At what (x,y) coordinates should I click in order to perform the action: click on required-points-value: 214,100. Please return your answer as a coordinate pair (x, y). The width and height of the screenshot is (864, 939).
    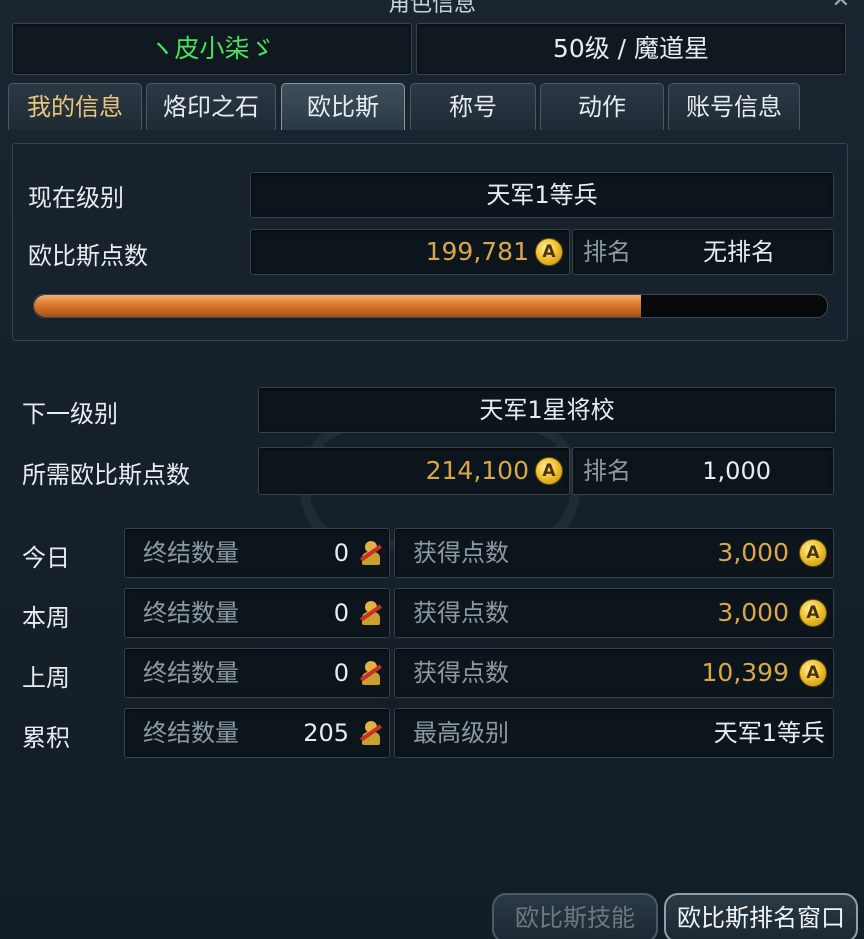
    Looking at the image, I should click on (477, 470).